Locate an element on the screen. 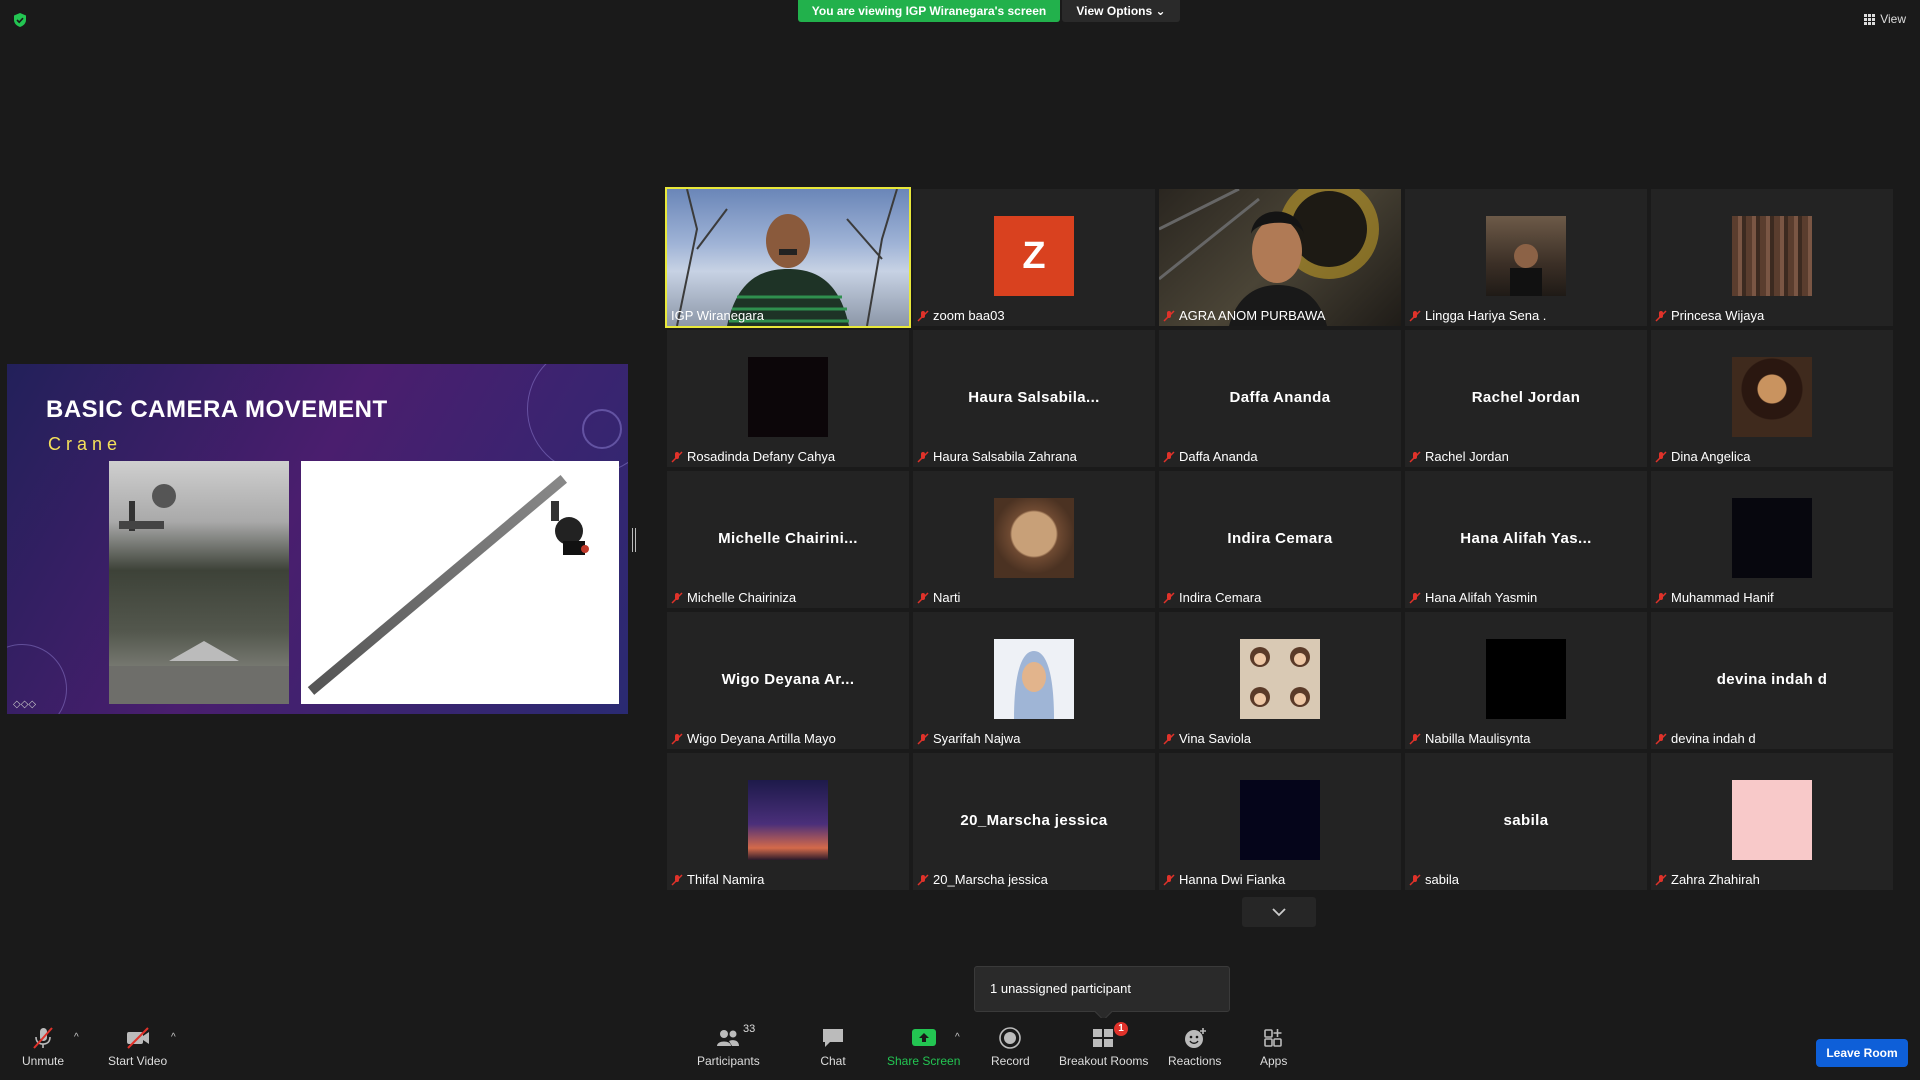  participant-name: sabila is located at coordinates (1434, 879).